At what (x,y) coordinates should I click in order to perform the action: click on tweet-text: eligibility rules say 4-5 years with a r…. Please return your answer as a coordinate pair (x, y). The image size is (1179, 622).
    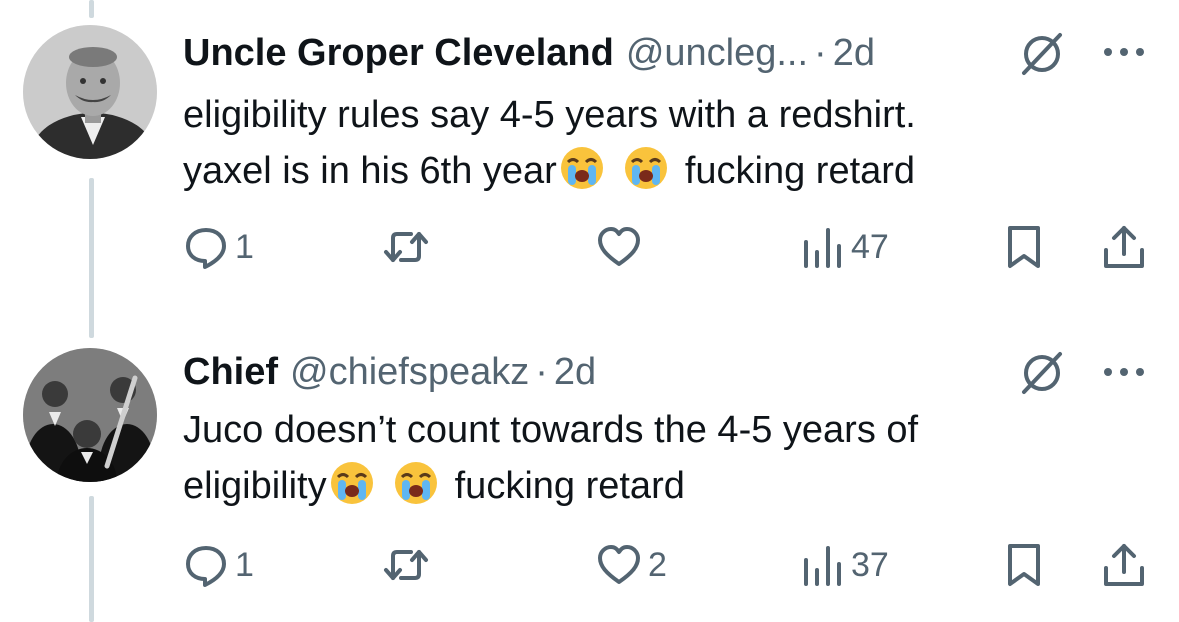
    Looking at the image, I should click on (648, 143).